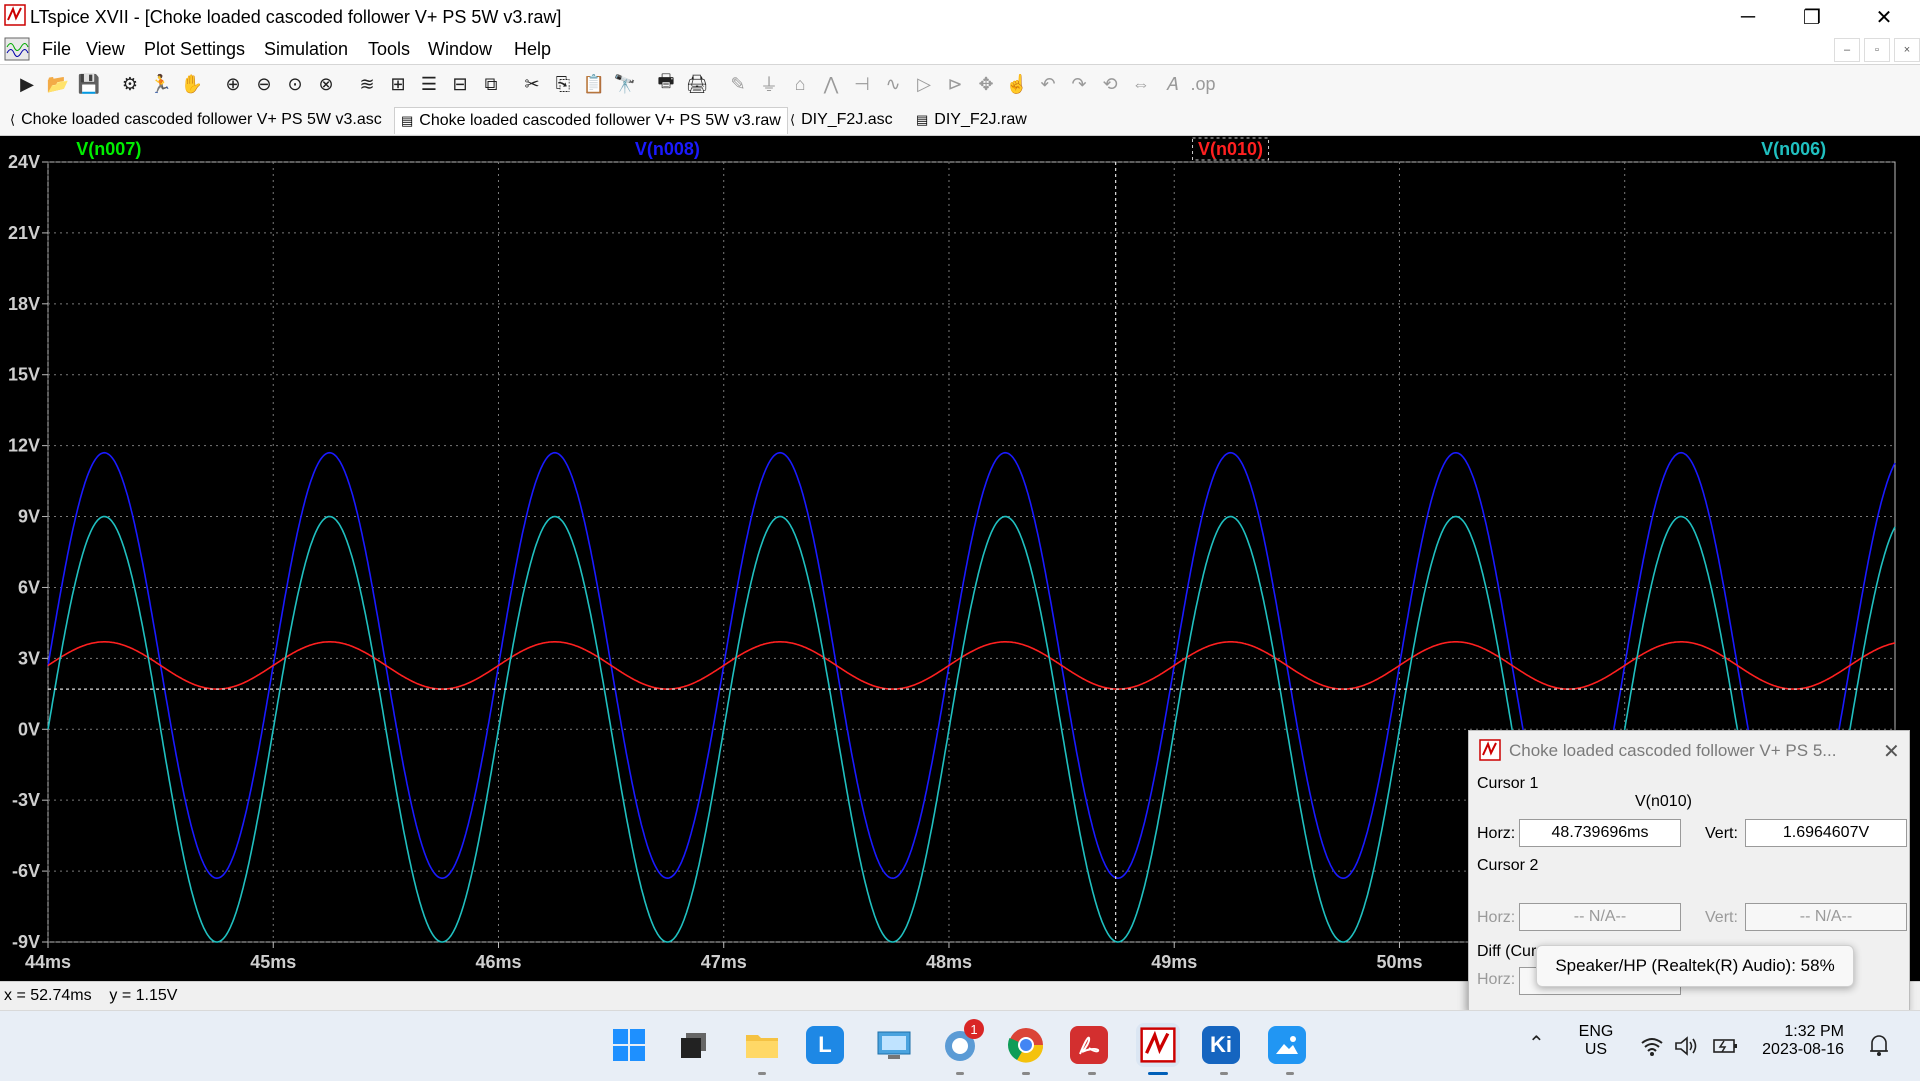 Image resolution: width=1920 pixels, height=1081 pixels. Describe the element at coordinates (924, 84) in the screenshot. I see `diode-icon: ▷` at that location.